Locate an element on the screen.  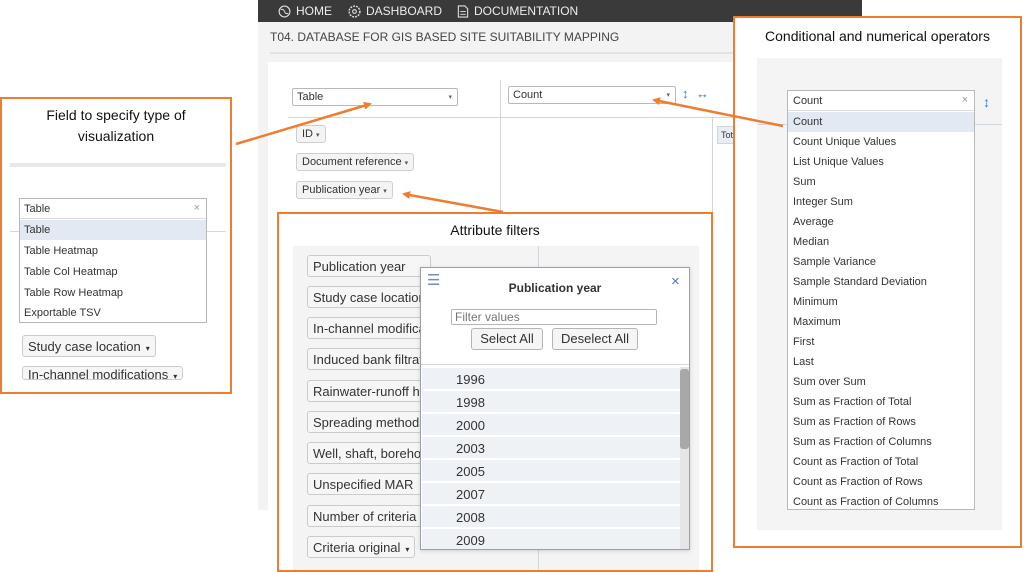
arrow-to-aggregator-select is located at coordinates (718, 112).